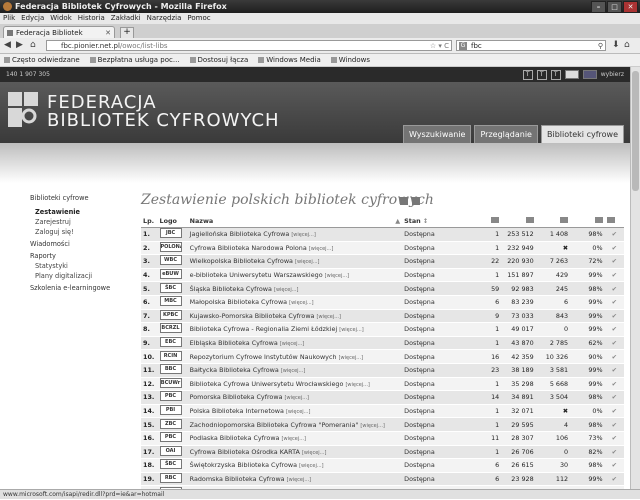  What do you see at coordinates (126, 18) in the screenshot?
I see `menu-zakladki: Zakładki` at bounding box center [126, 18].